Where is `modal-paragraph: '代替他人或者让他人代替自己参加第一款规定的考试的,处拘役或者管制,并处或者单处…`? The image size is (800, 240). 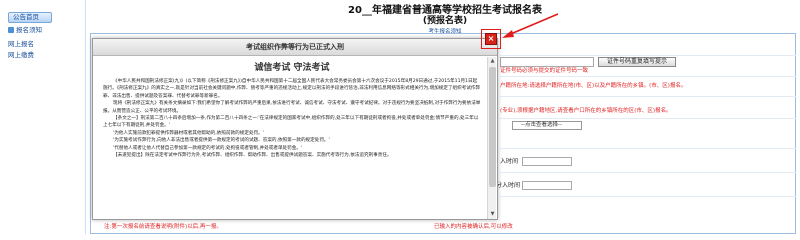 modal-paragraph: '代替他人或者让他人代替自己参加第一款规定的考试的,处拘役或者管制,并处或者单处… is located at coordinates (208, 148).